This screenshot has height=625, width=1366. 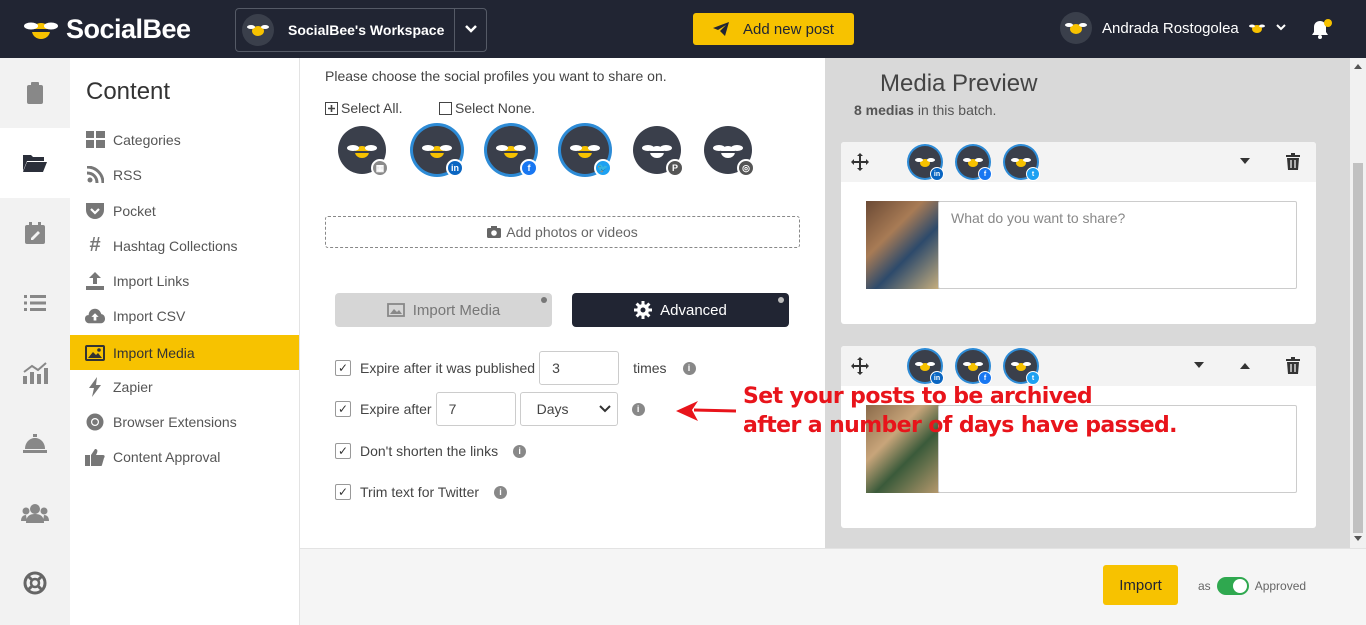 I want to click on media-preview-title: Media Preview, so click(x=959, y=83).